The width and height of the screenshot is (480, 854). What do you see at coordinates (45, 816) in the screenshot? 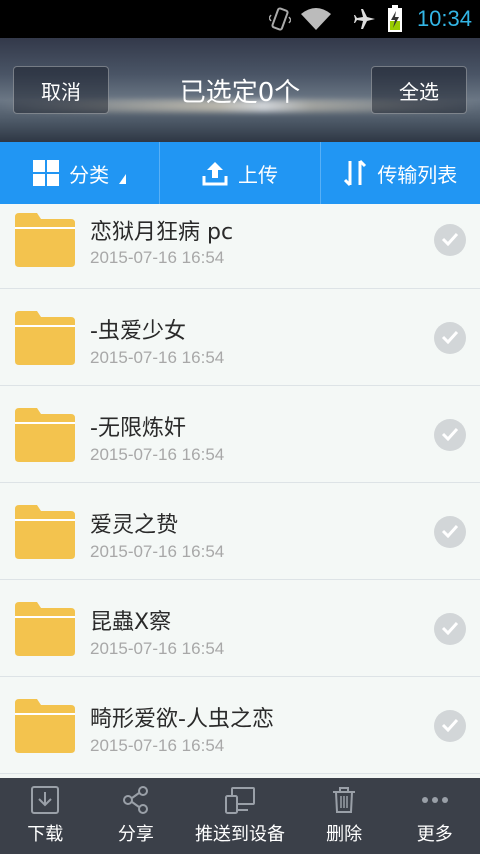
I see `download-button: 下载` at bounding box center [45, 816].